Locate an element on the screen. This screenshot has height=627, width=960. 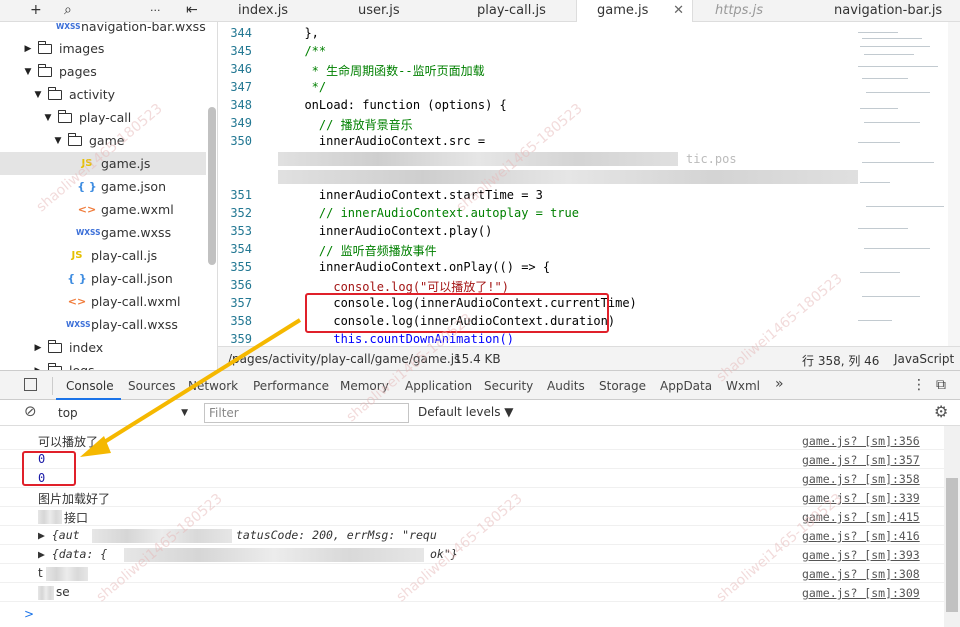
annotation-arrow is located at coordinates (191, 387).